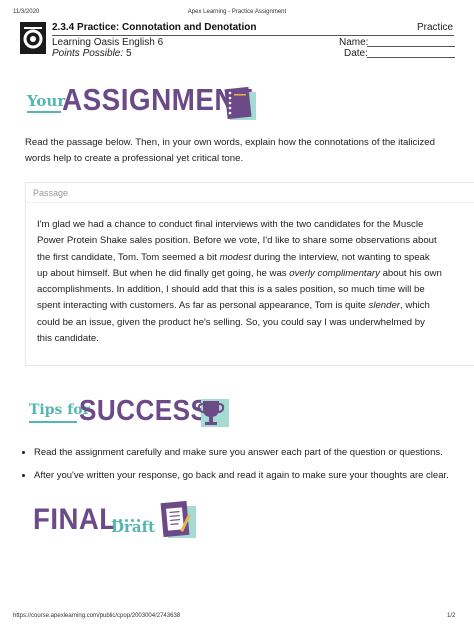 This screenshot has width=474, height=632. I want to click on final-draft-banner: FINAL Draft, so click(133, 524).